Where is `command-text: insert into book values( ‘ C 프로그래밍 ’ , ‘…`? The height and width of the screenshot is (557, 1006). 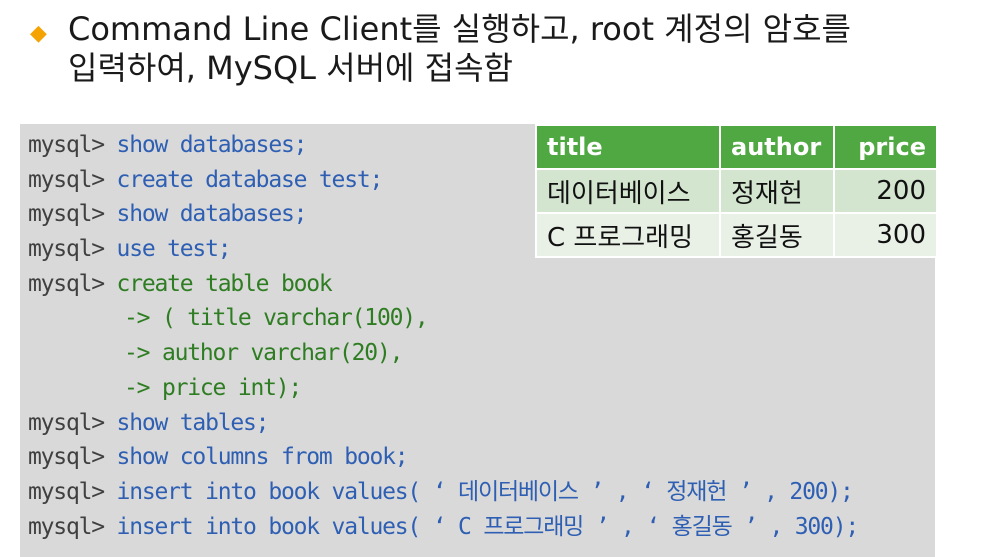 command-text: insert into book values( ‘ C 프로그래밍 ’ , ‘… is located at coordinates (488, 526).